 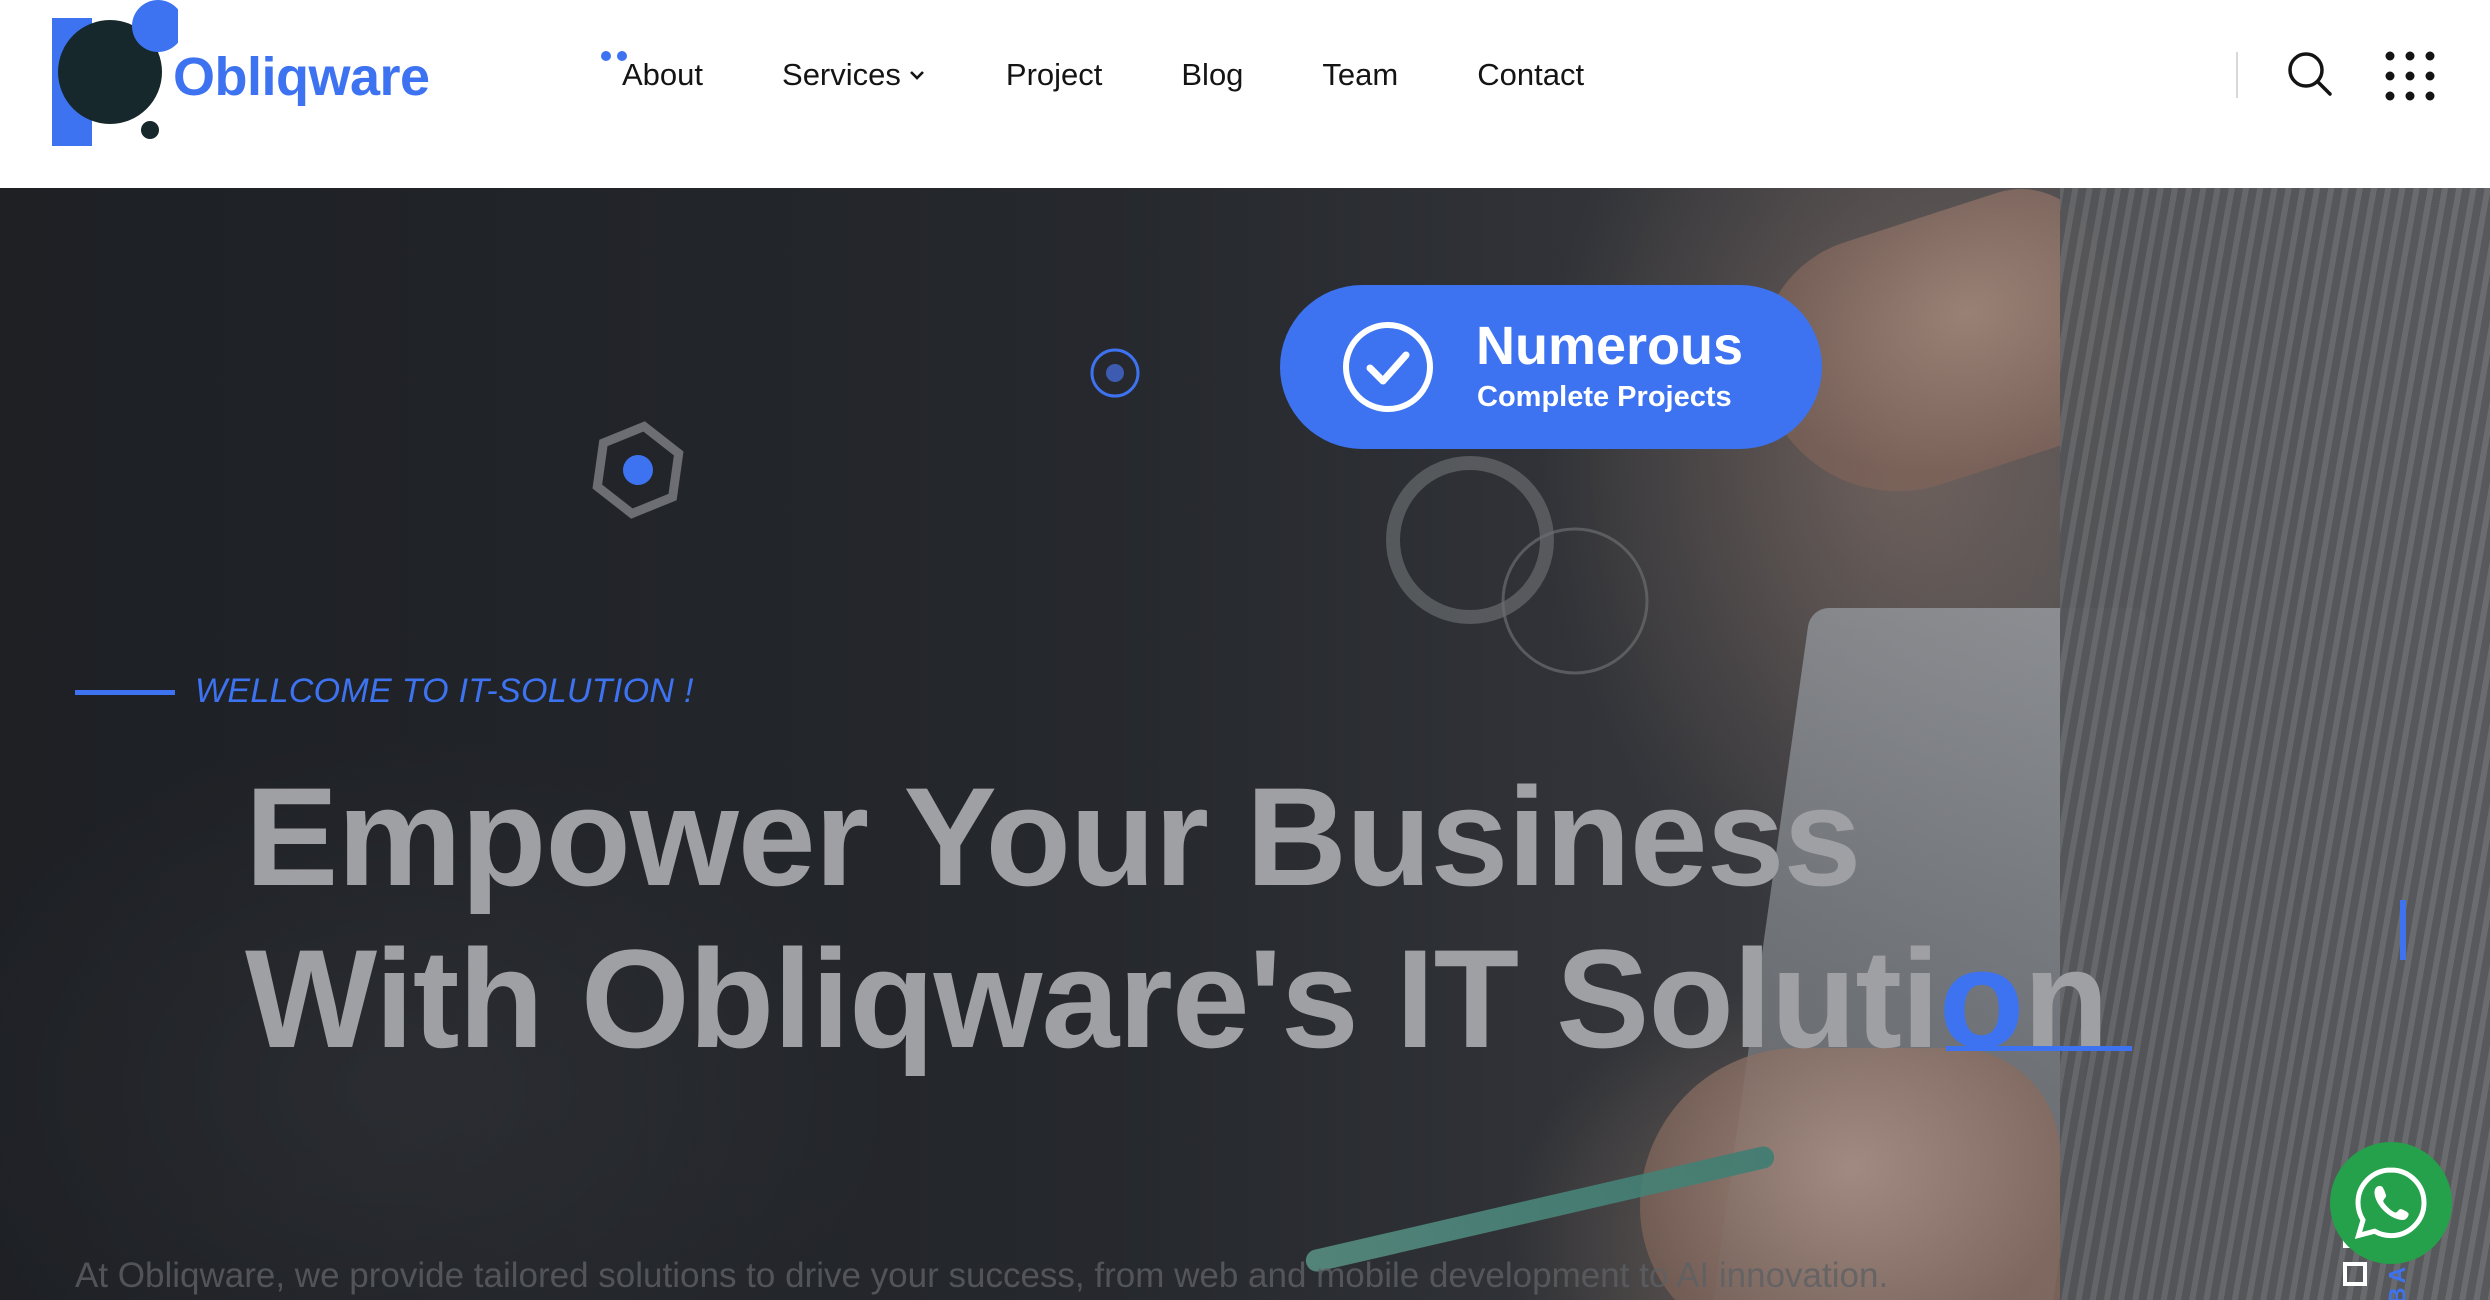 What do you see at coordinates (614, 56) in the screenshot?
I see `nav-dots-decoration` at bounding box center [614, 56].